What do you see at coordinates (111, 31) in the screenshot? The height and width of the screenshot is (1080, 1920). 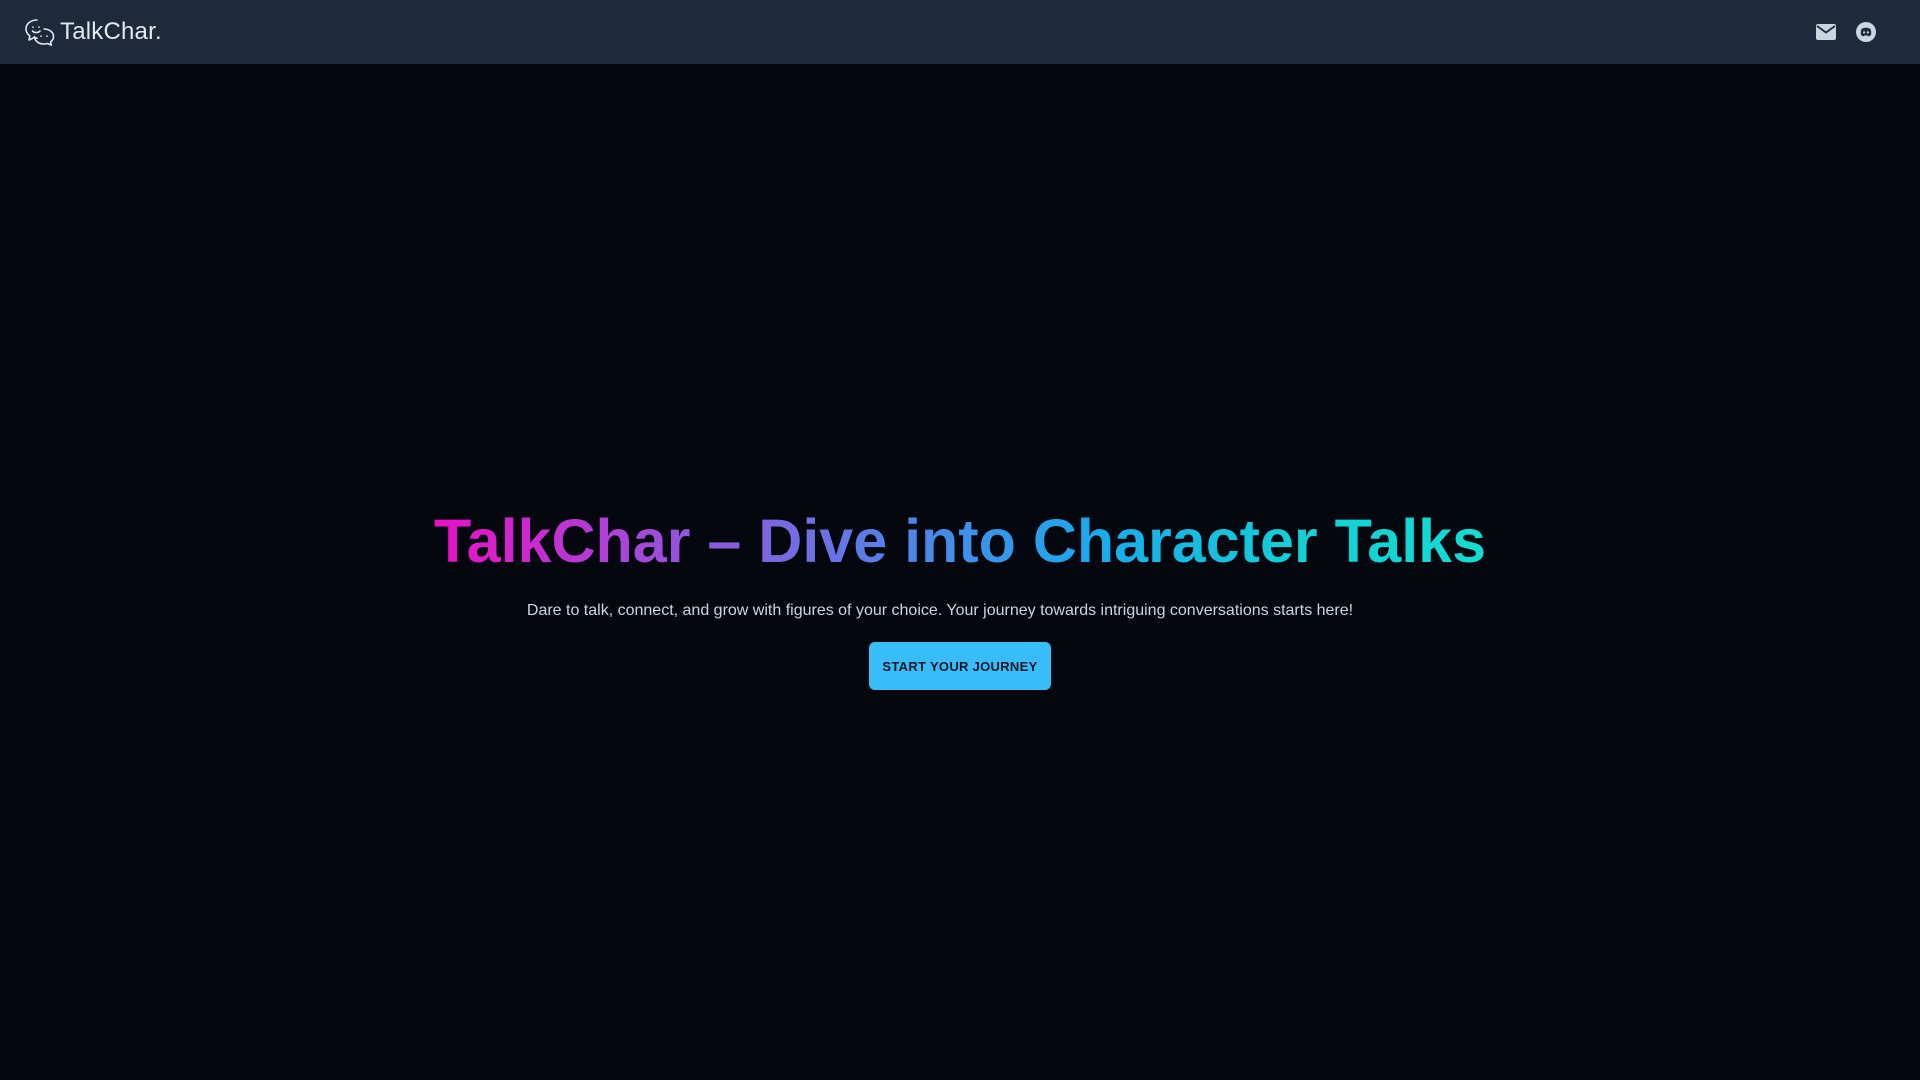 I see `brand-name: TalkChar.` at bounding box center [111, 31].